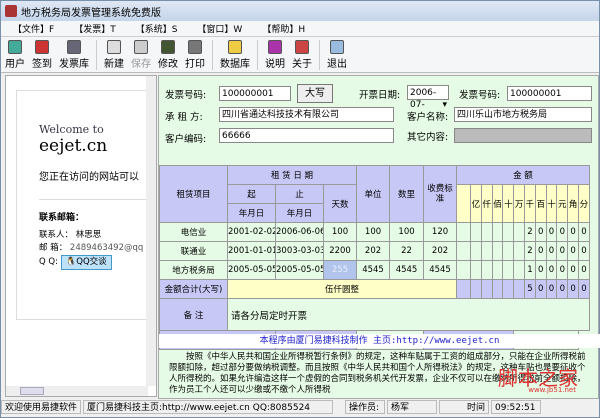 Image resolution: width=600 pixels, height=418 pixels. I want to click on credit-link: 本程序由厦门易捷科技制作 主页:http://www.eejet.cn, so click(379, 341).